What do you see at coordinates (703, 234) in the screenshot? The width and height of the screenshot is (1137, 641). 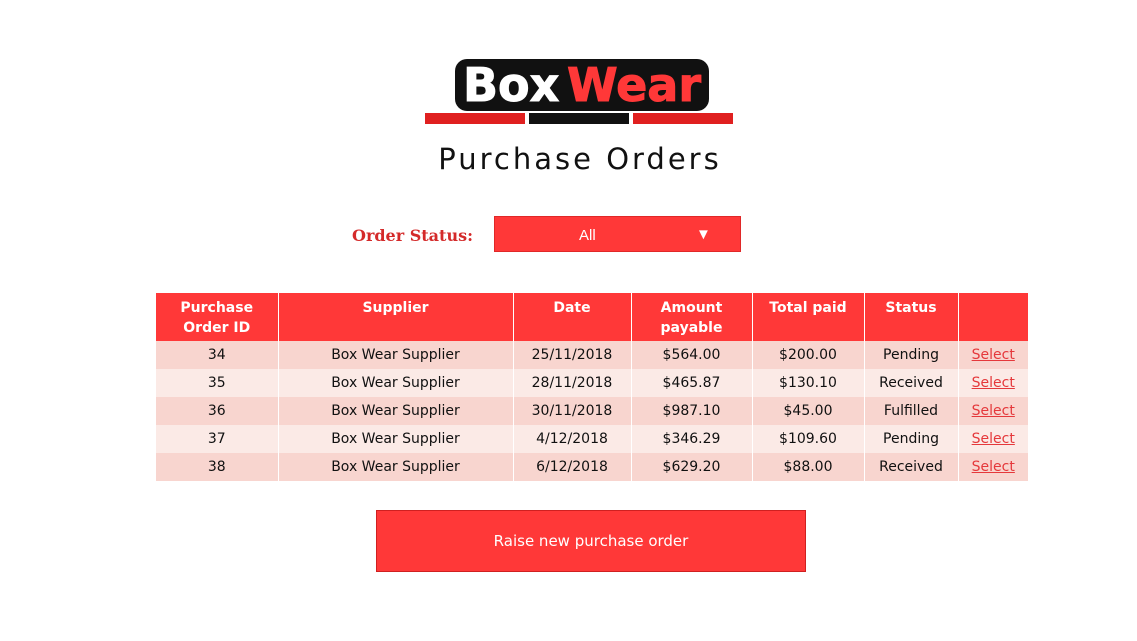 I see `dropdown-arrow-icon: ▼` at bounding box center [703, 234].